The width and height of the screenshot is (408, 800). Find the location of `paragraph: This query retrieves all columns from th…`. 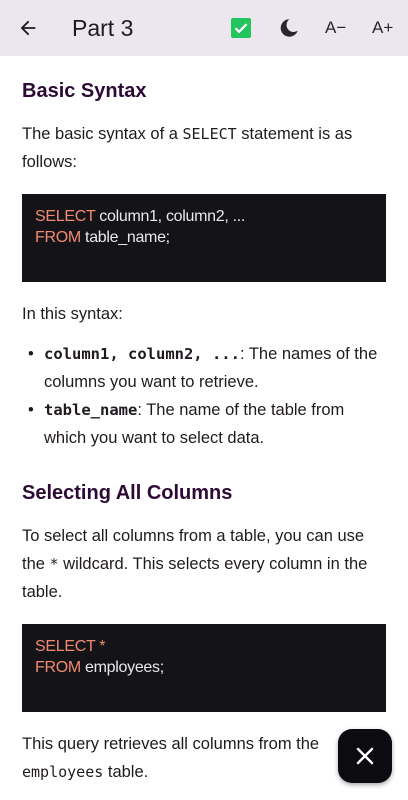

paragraph: This query retrieves all columns from th… is located at coordinates (205, 758).